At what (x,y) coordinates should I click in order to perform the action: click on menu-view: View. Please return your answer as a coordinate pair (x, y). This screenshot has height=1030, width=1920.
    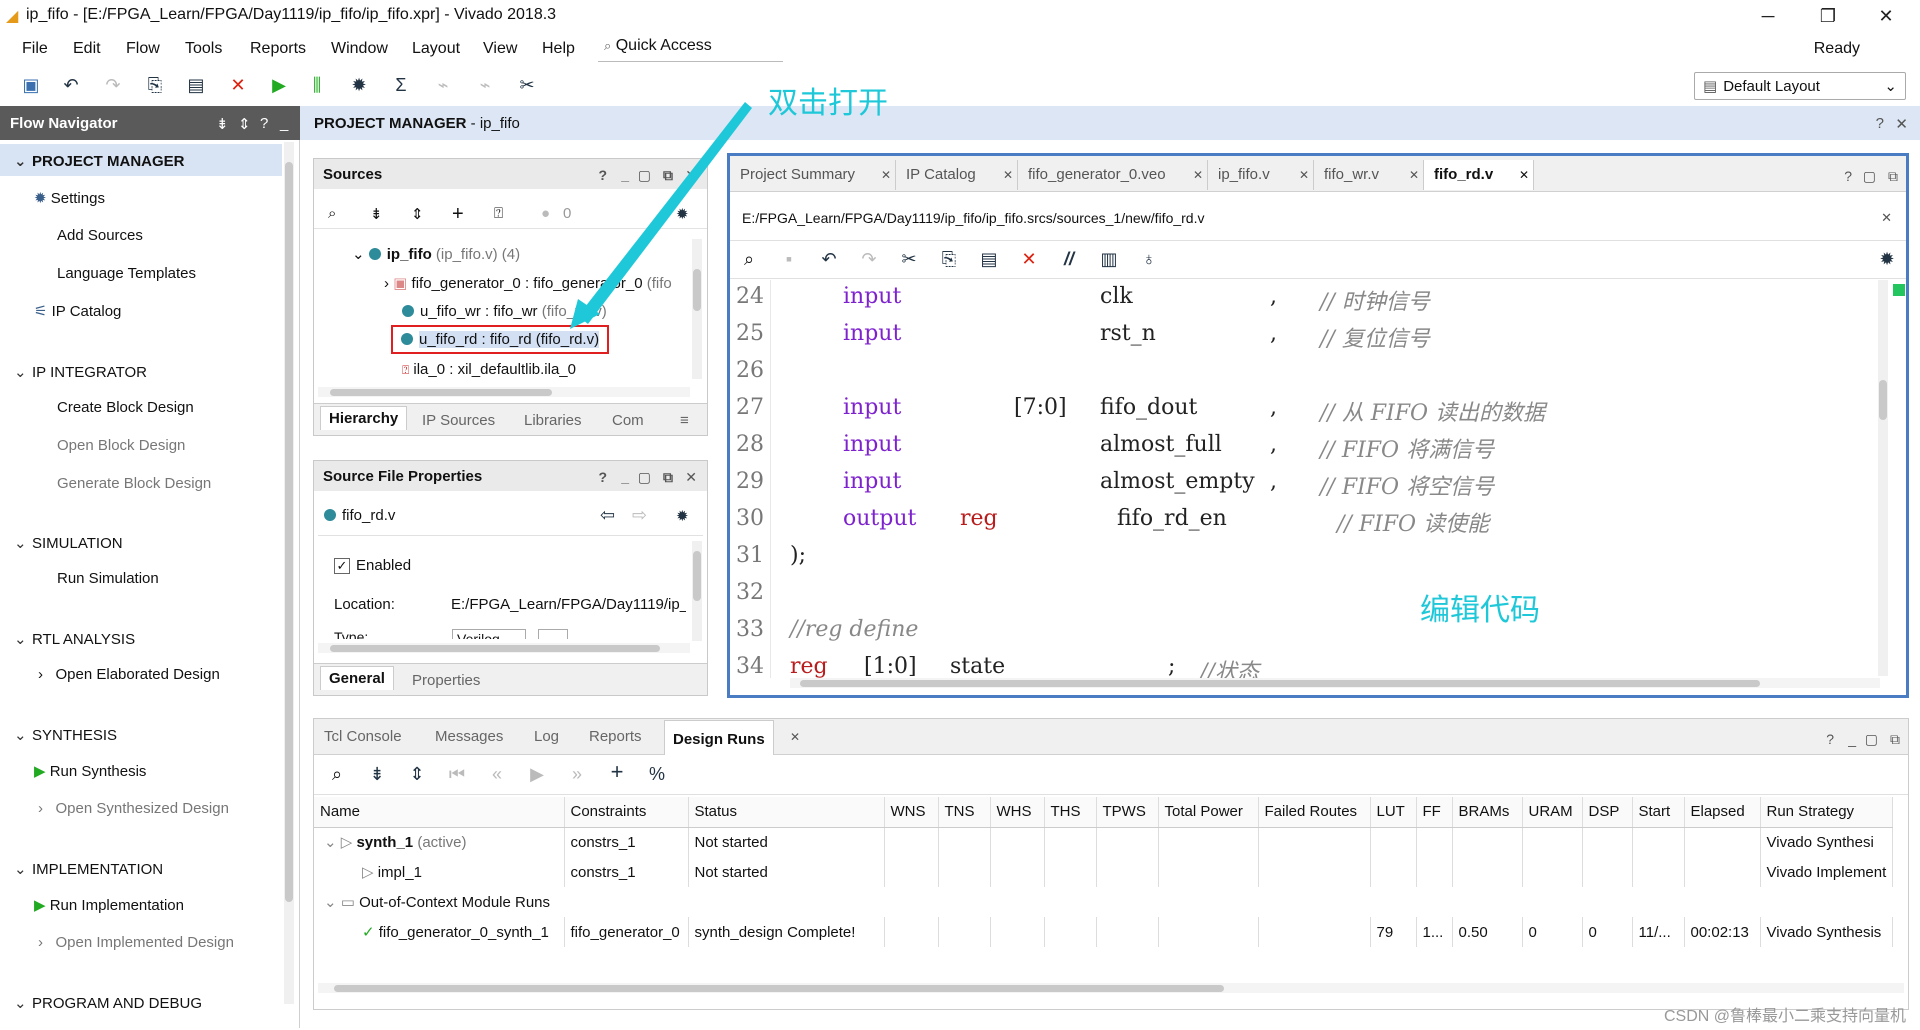
    Looking at the image, I should click on (500, 49).